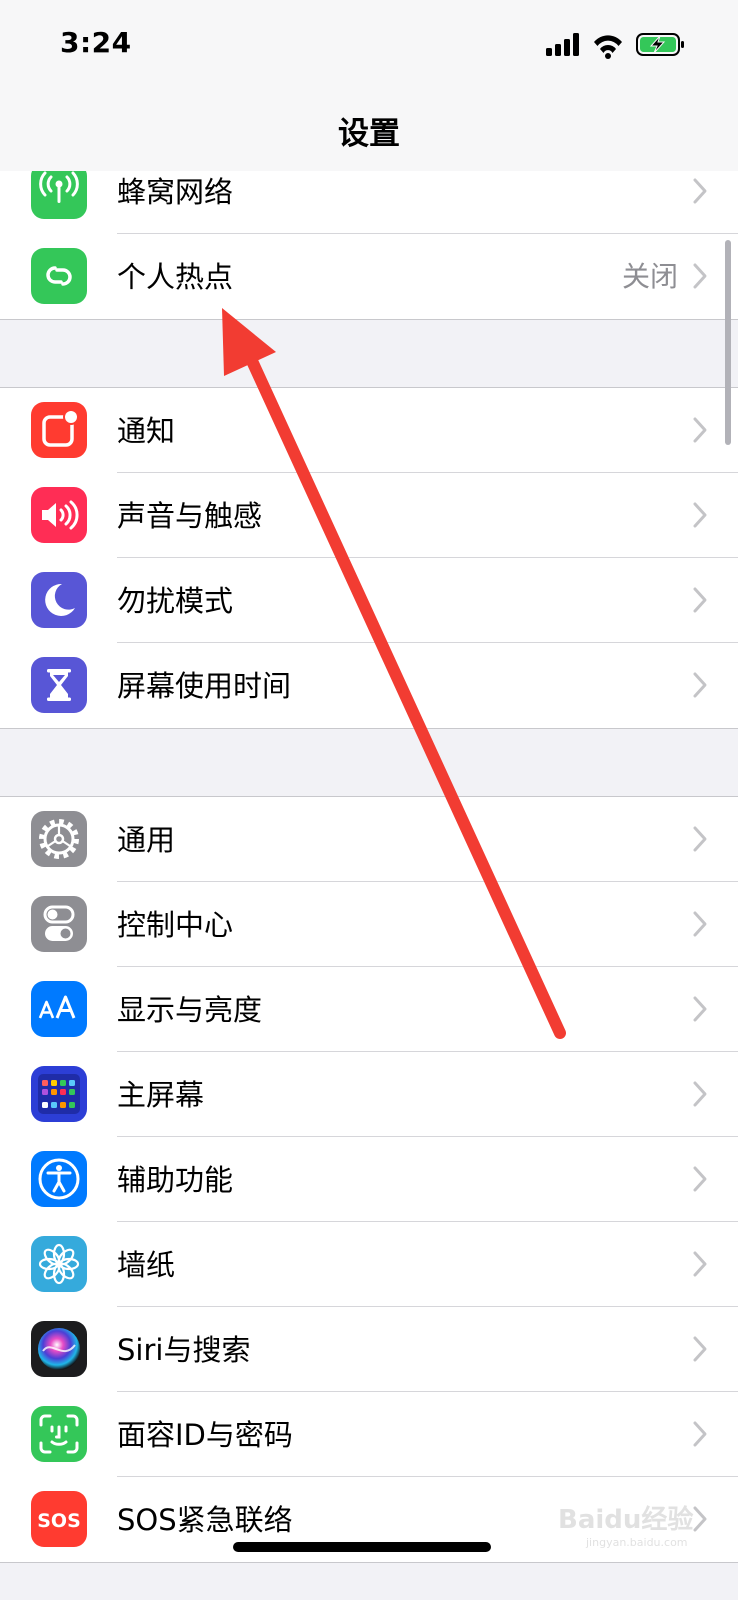 Image resolution: width=738 pixels, height=1600 pixels. Describe the element at coordinates (175, 192) in the screenshot. I see `row-label-cellular: 蜂窝网络` at that location.